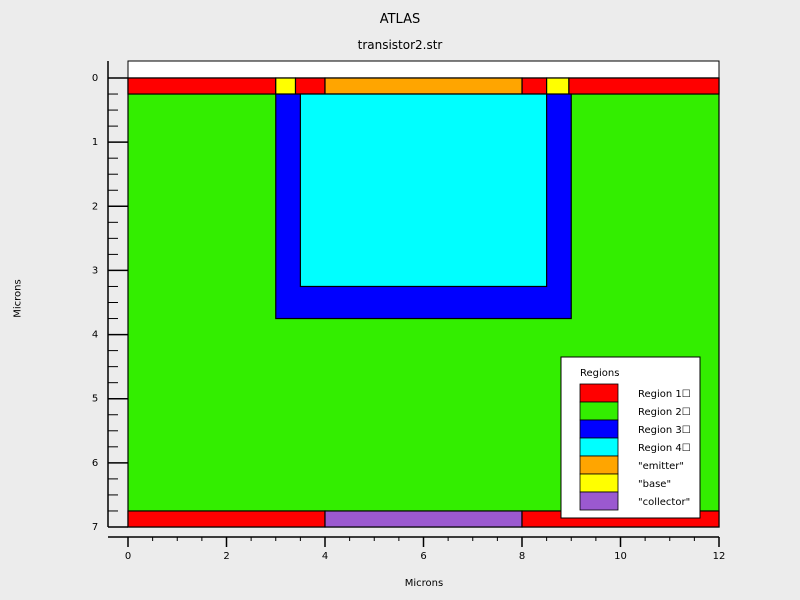  I want to click on y-tick-label: 4, so click(95, 335).